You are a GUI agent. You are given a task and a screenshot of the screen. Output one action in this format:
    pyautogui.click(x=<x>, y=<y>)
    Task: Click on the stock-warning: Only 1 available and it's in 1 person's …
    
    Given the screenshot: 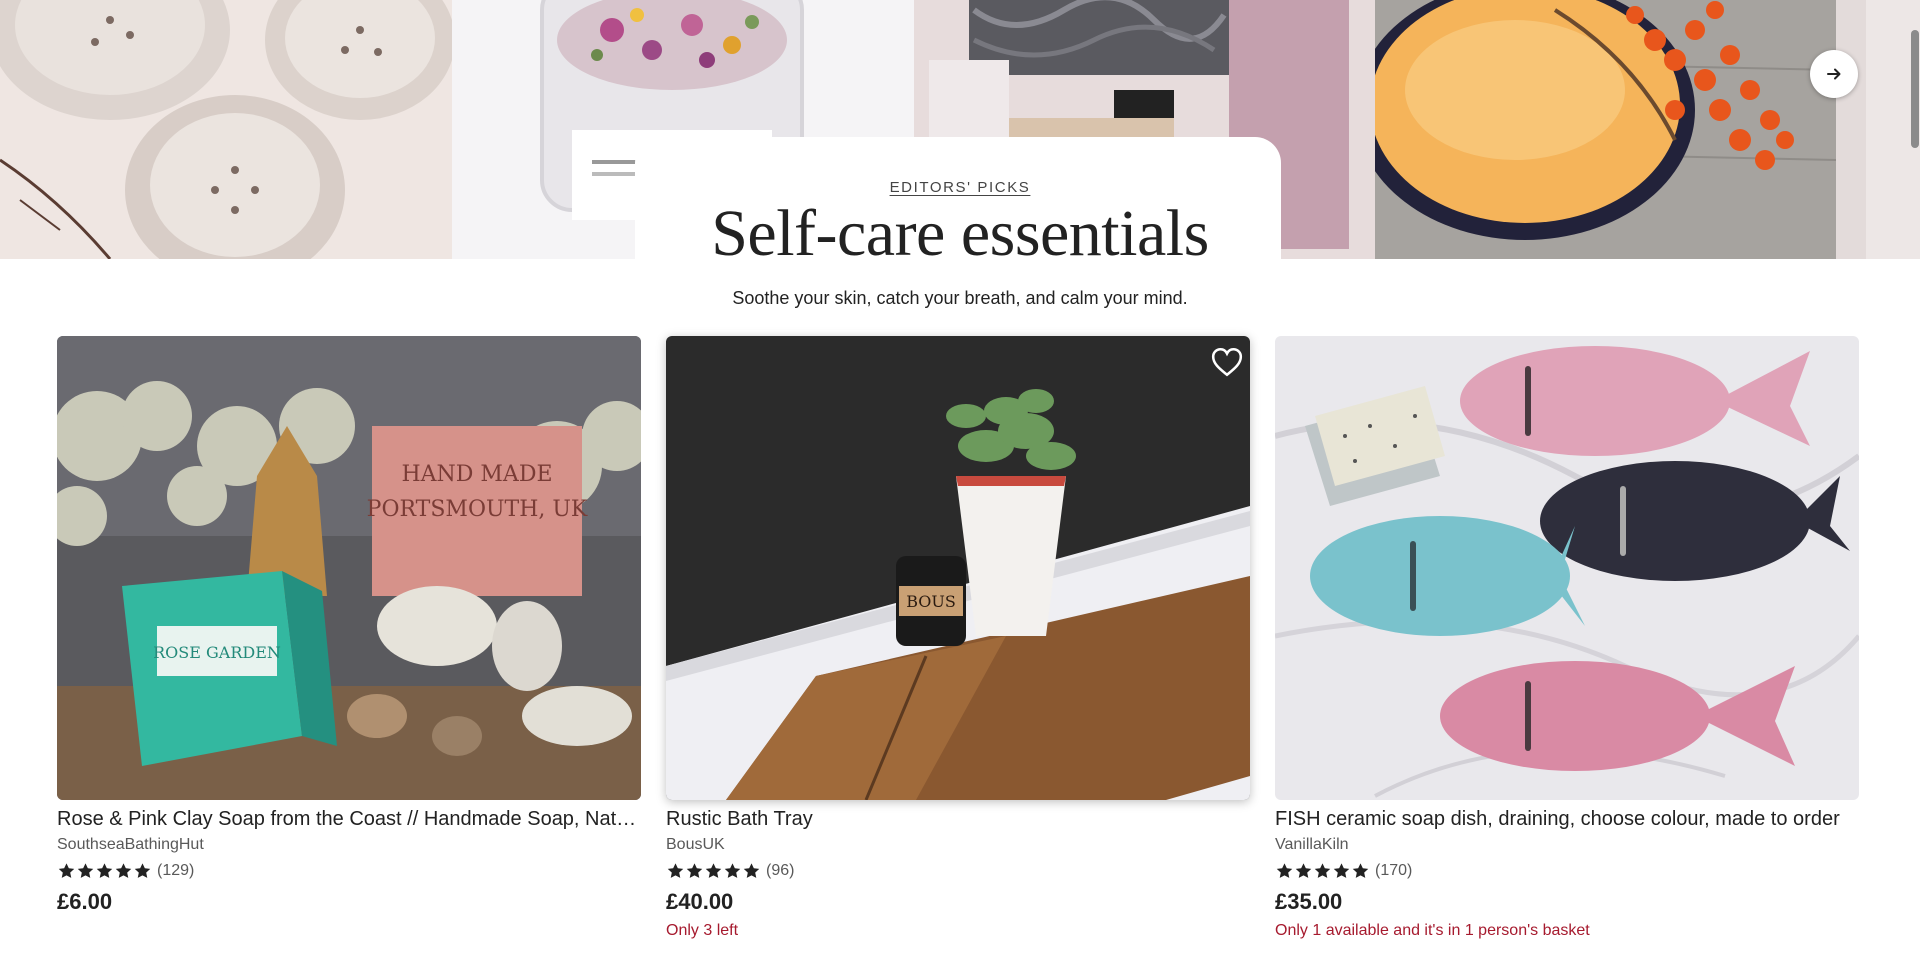 What is the action you would take?
    pyautogui.click(x=1432, y=930)
    